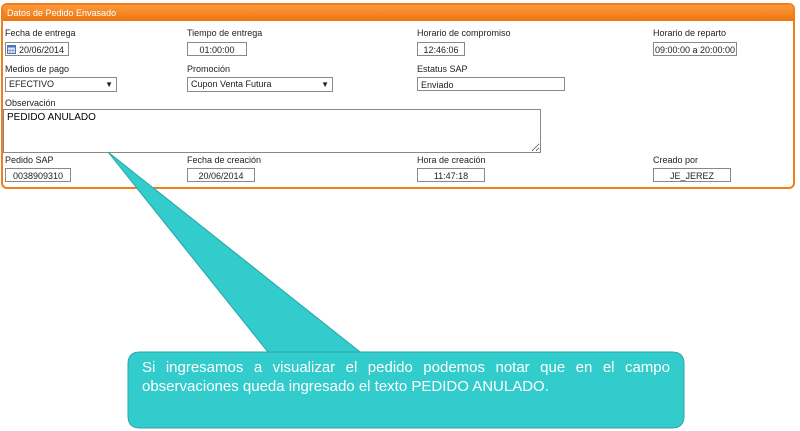  I want to click on pedido-sap-label: Pedido SAP, so click(29, 160).